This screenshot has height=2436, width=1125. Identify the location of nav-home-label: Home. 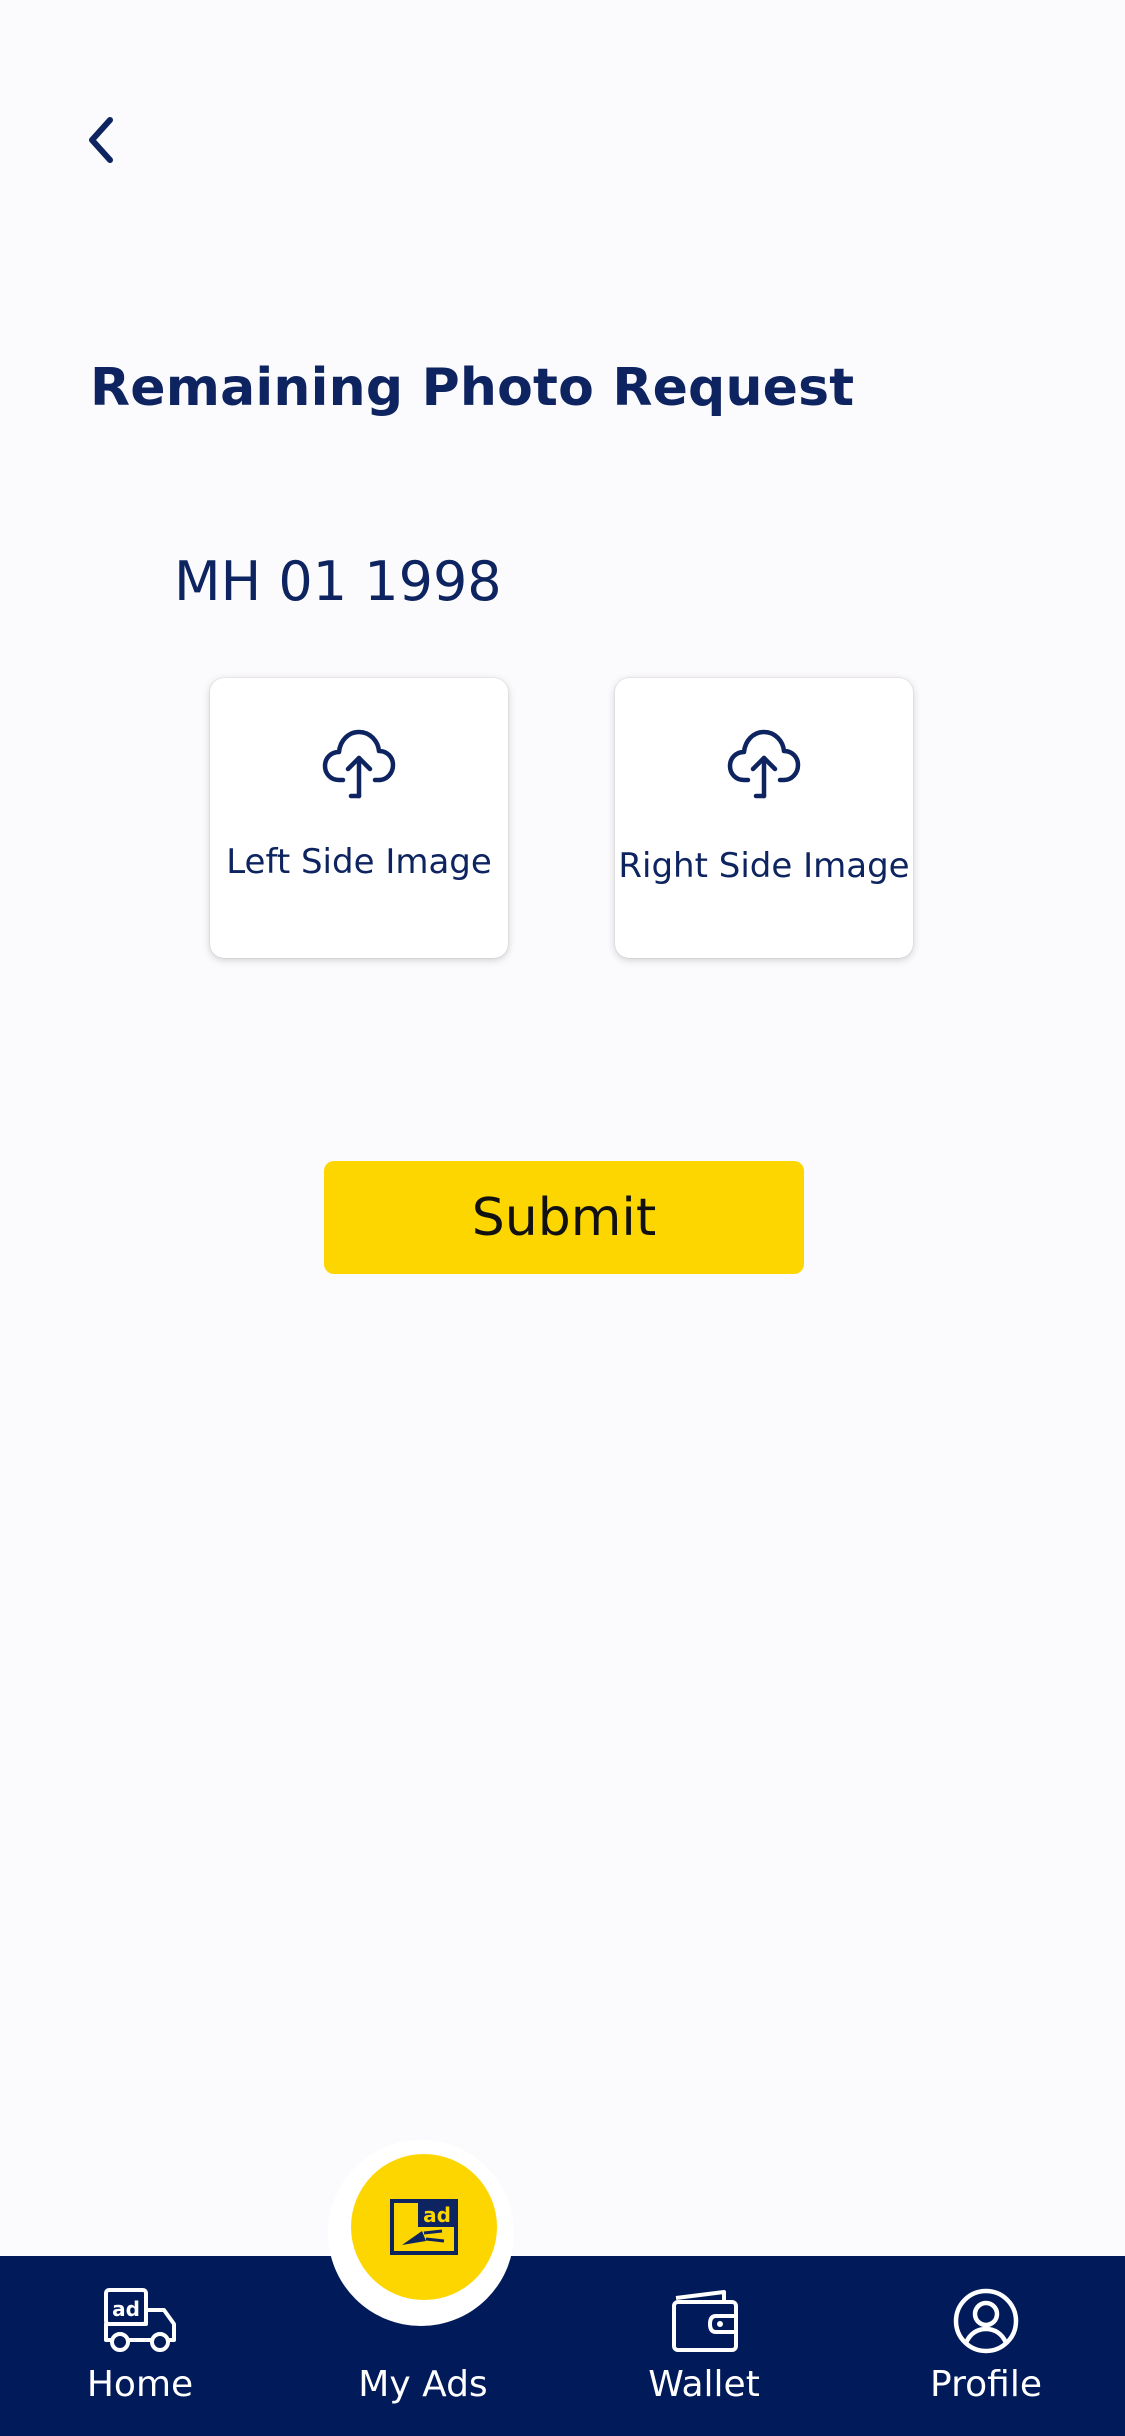
(140, 2384).